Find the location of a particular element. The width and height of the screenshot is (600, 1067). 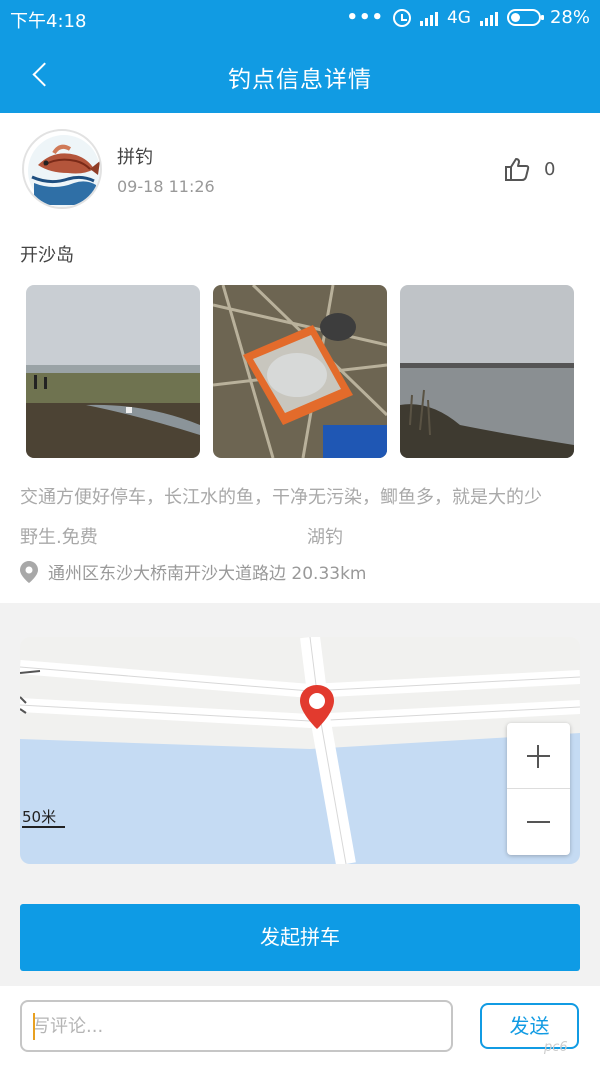

like-count: 0 is located at coordinates (550, 169).